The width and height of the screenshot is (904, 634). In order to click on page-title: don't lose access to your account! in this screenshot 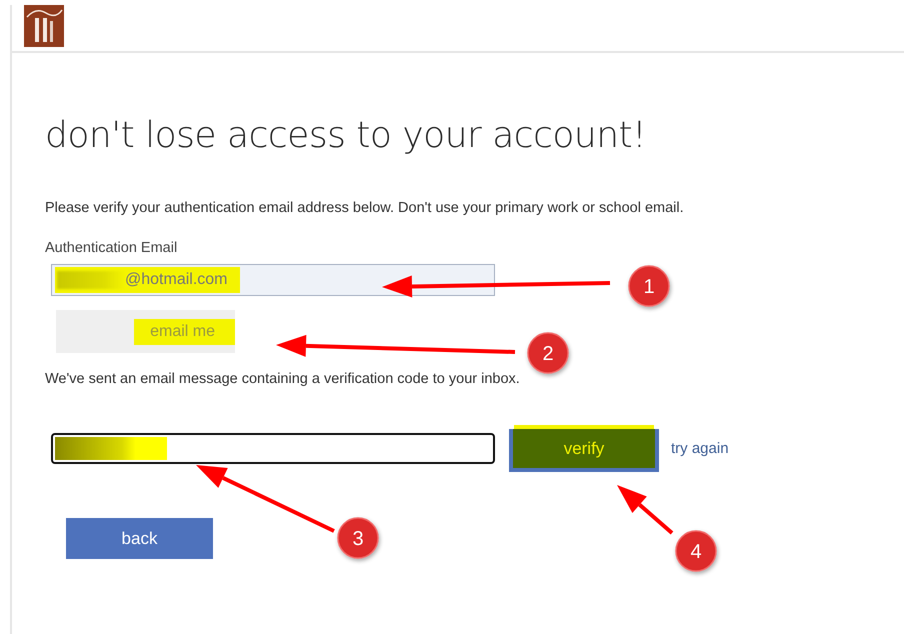, I will do `click(346, 135)`.